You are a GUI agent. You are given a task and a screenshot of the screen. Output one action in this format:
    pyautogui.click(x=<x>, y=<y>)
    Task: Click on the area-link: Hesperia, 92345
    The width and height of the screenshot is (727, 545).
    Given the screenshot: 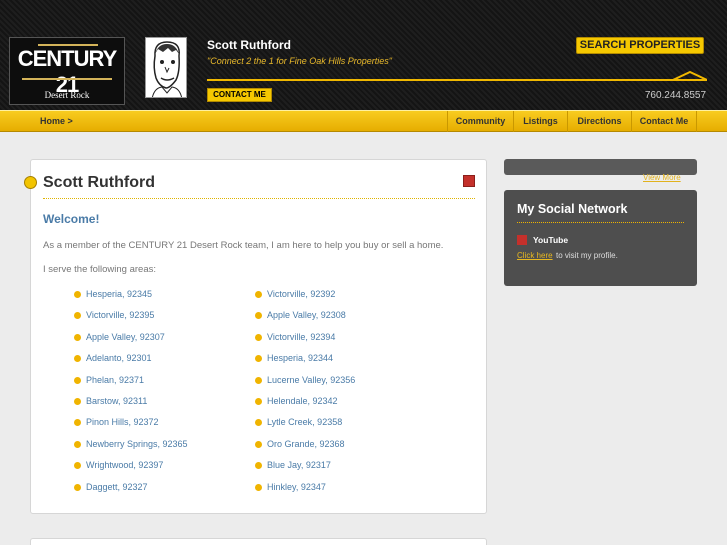 What is the action you would take?
    pyautogui.click(x=119, y=294)
    